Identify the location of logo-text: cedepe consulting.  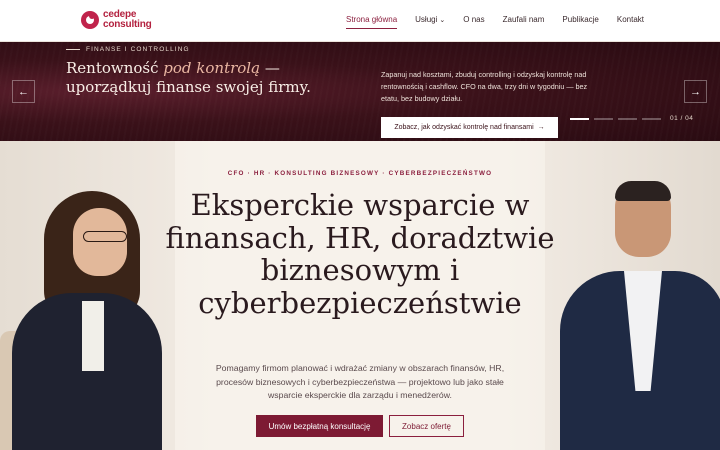
(127, 20).